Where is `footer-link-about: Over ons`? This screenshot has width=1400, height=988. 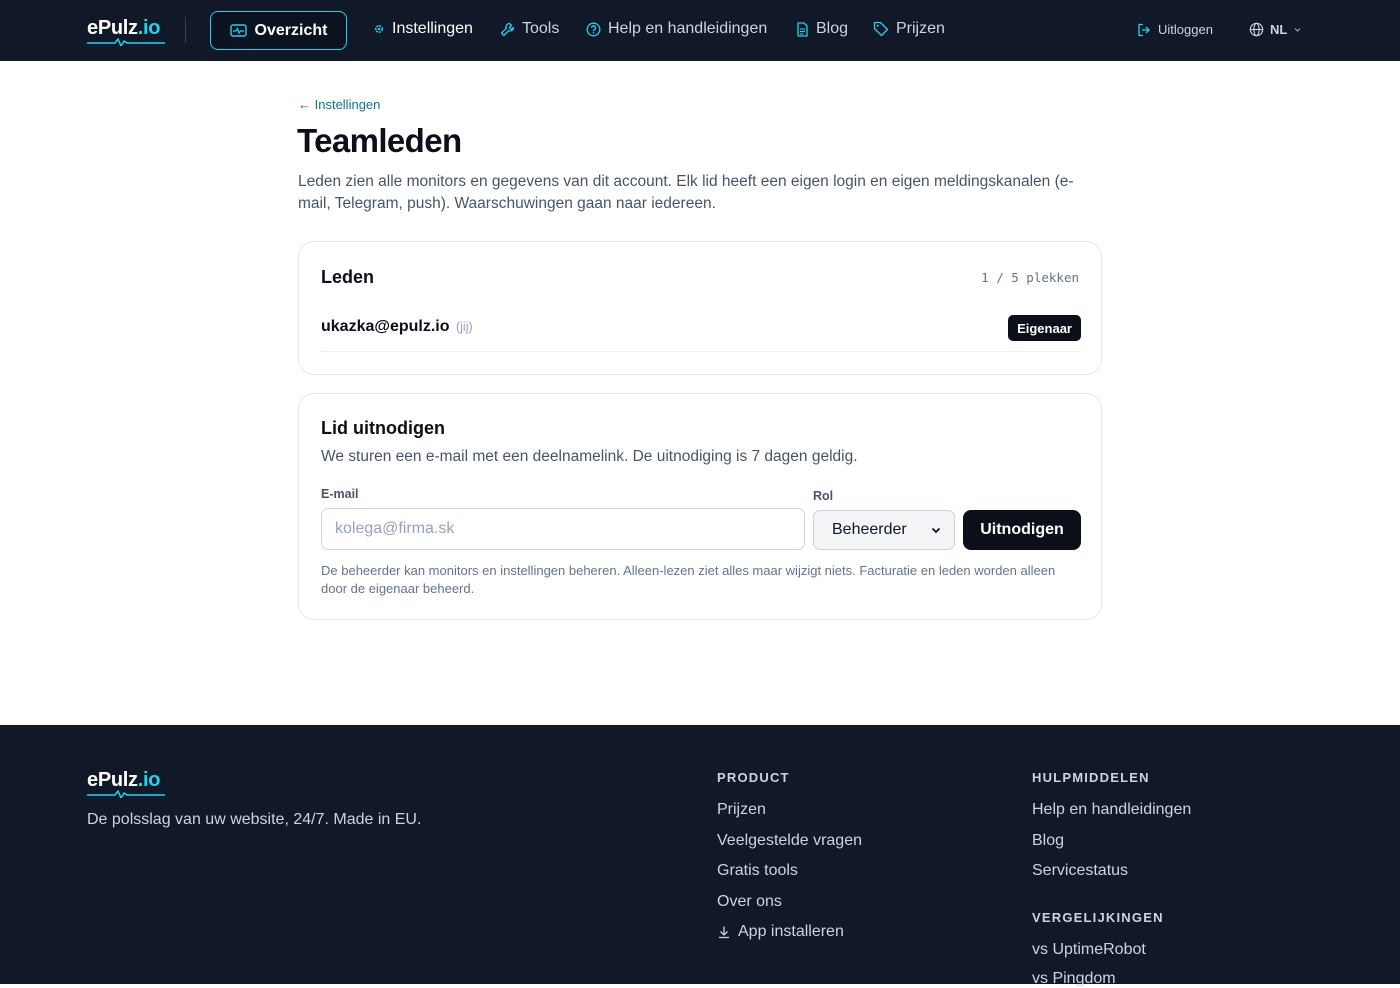
footer-link-about: Over ons is located at coordinates (749, 902).